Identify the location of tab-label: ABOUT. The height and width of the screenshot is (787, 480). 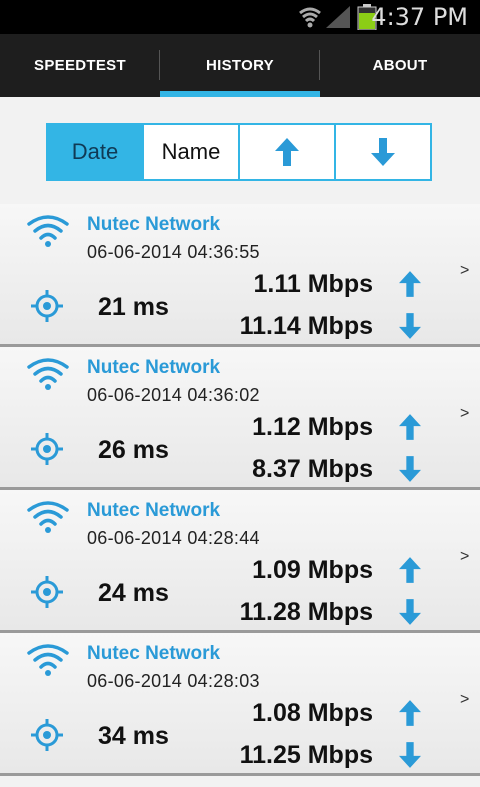
(400, 65).